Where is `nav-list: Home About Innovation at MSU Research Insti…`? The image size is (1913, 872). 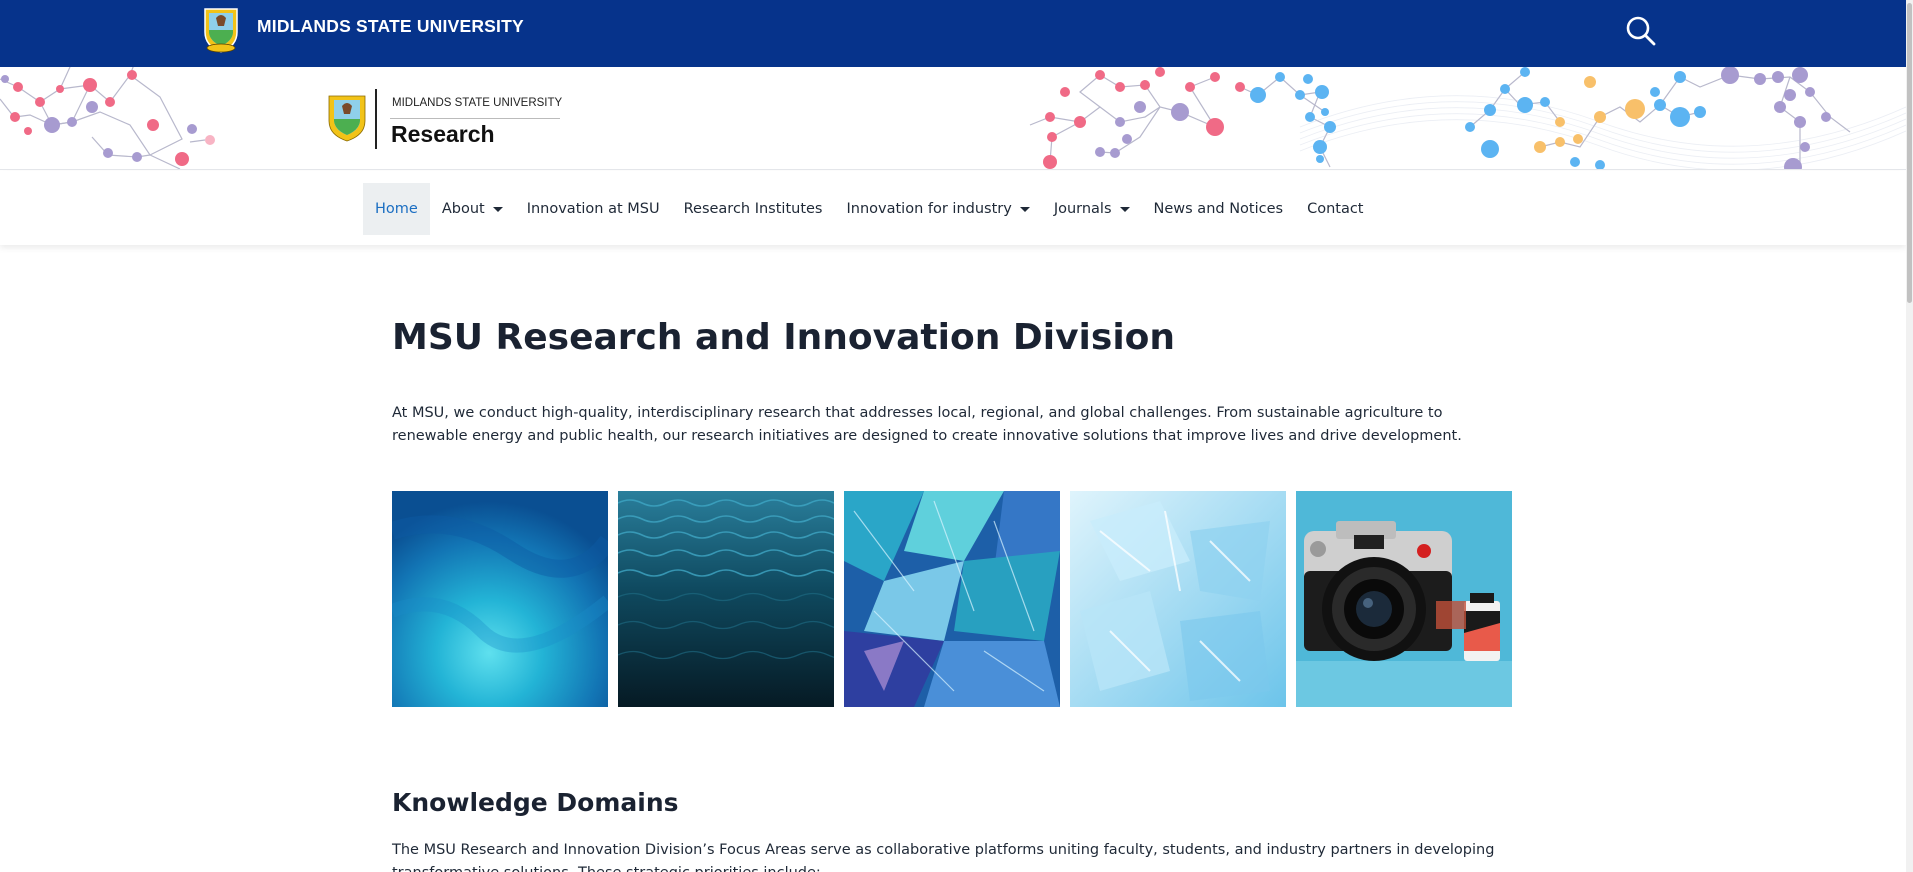
nav-list: Home About Innovation at MSU Research Insti… is located at coordinates (869, 209).